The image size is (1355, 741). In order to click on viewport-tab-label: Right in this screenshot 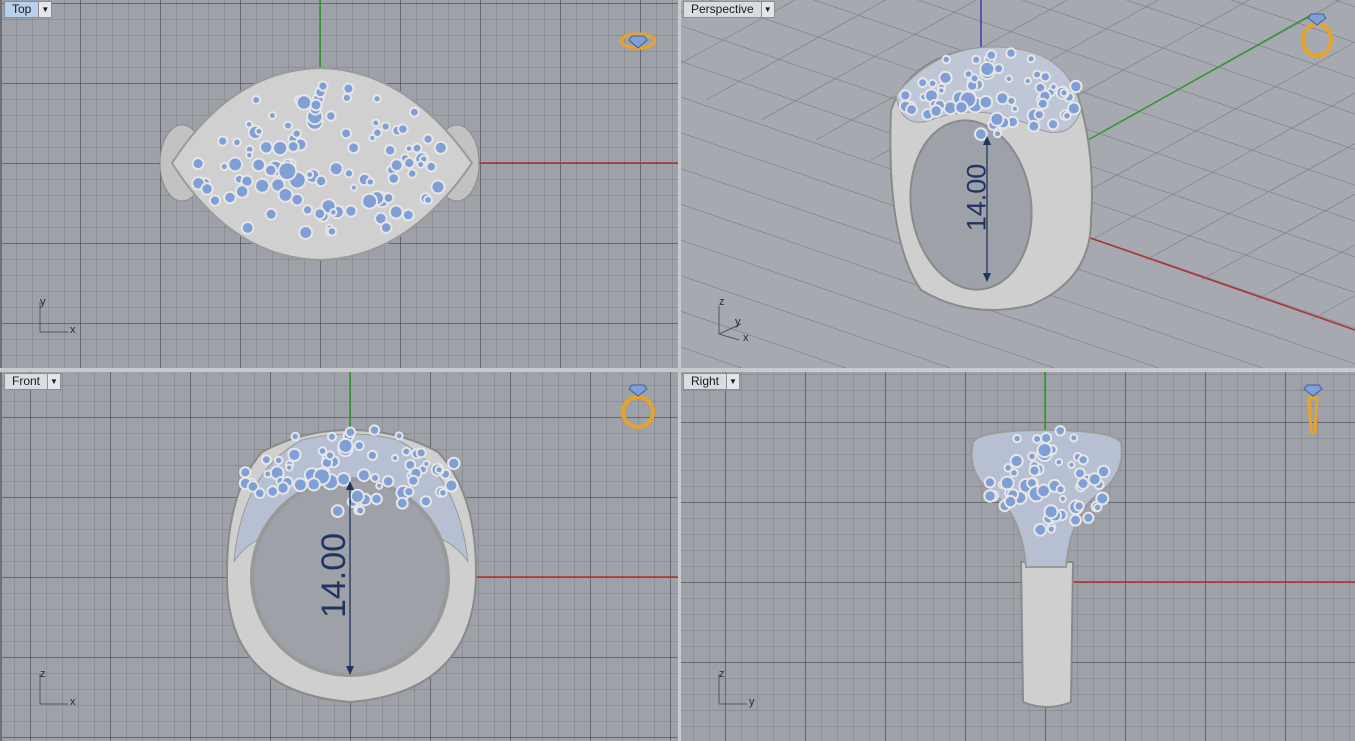, I will do `click(705, 381)`.